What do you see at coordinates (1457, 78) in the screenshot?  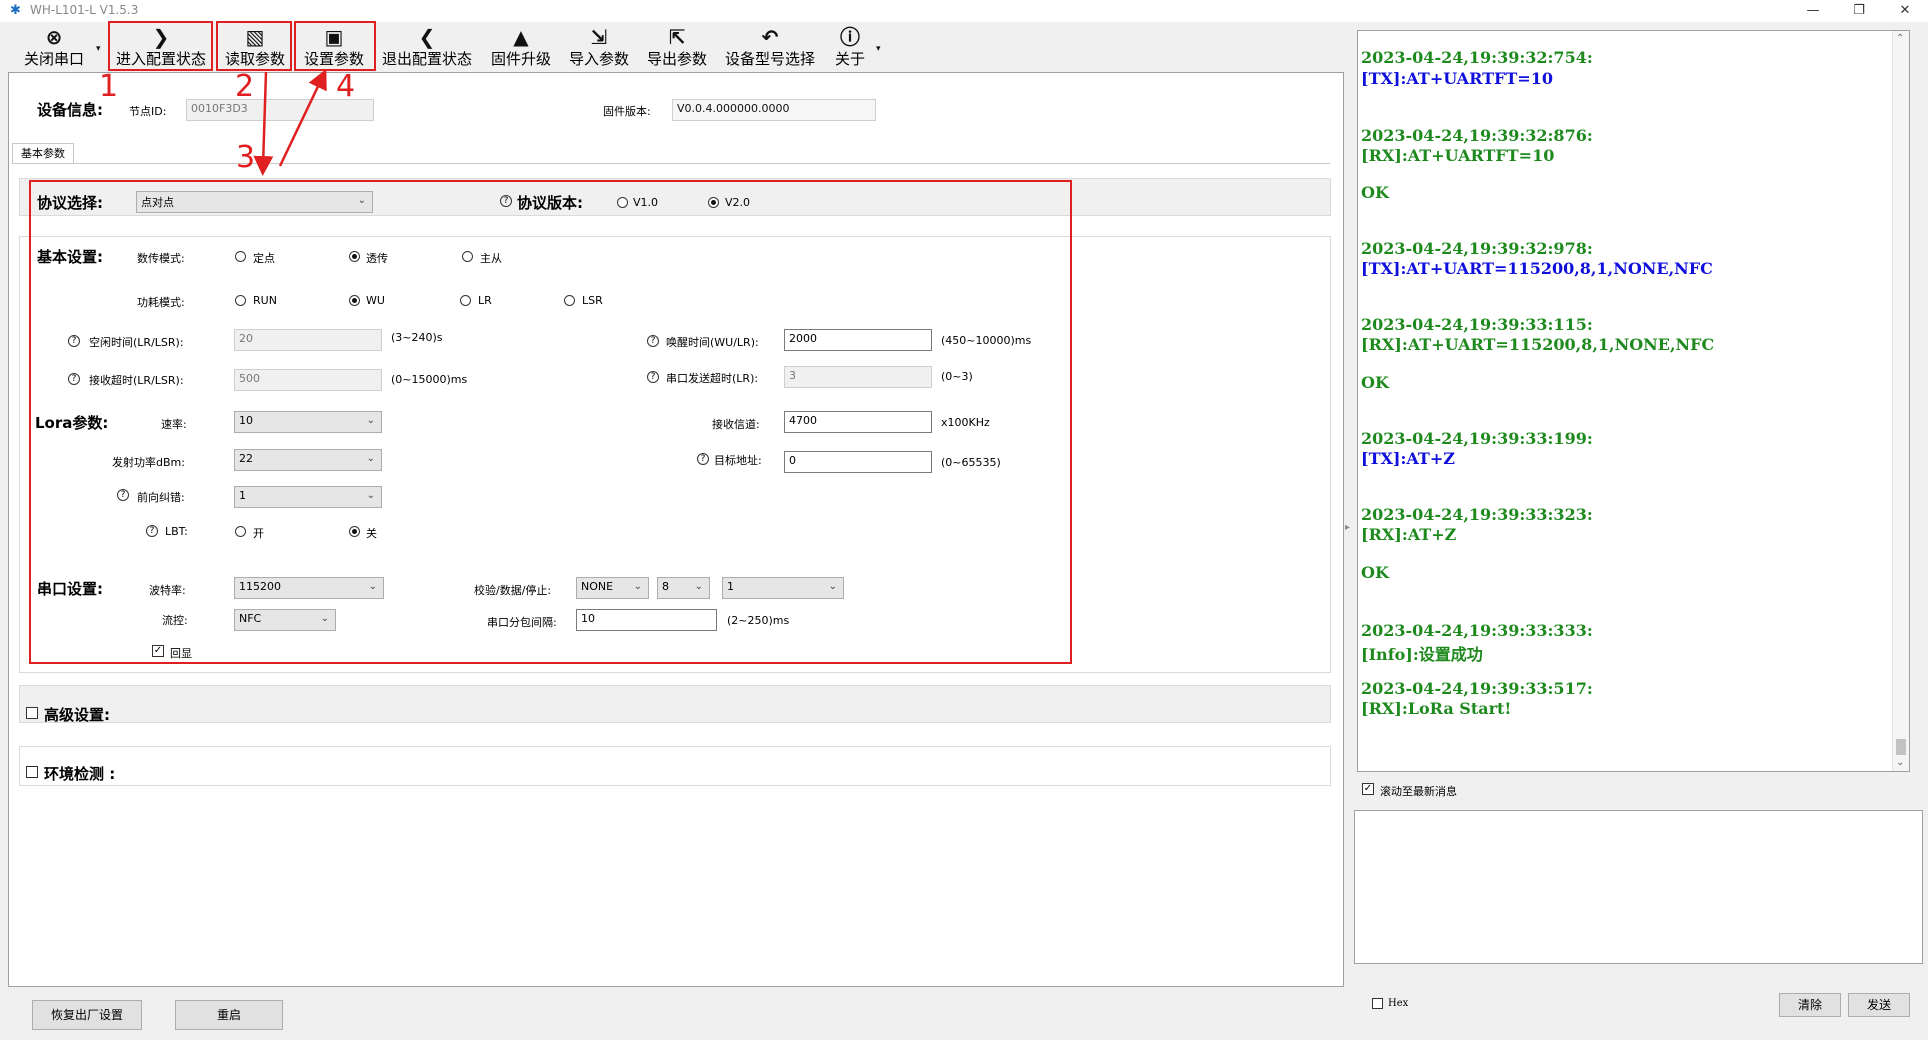 I see `log-message: [TX]:AT+UARTFT=10` at bounding box center [1457, 78].